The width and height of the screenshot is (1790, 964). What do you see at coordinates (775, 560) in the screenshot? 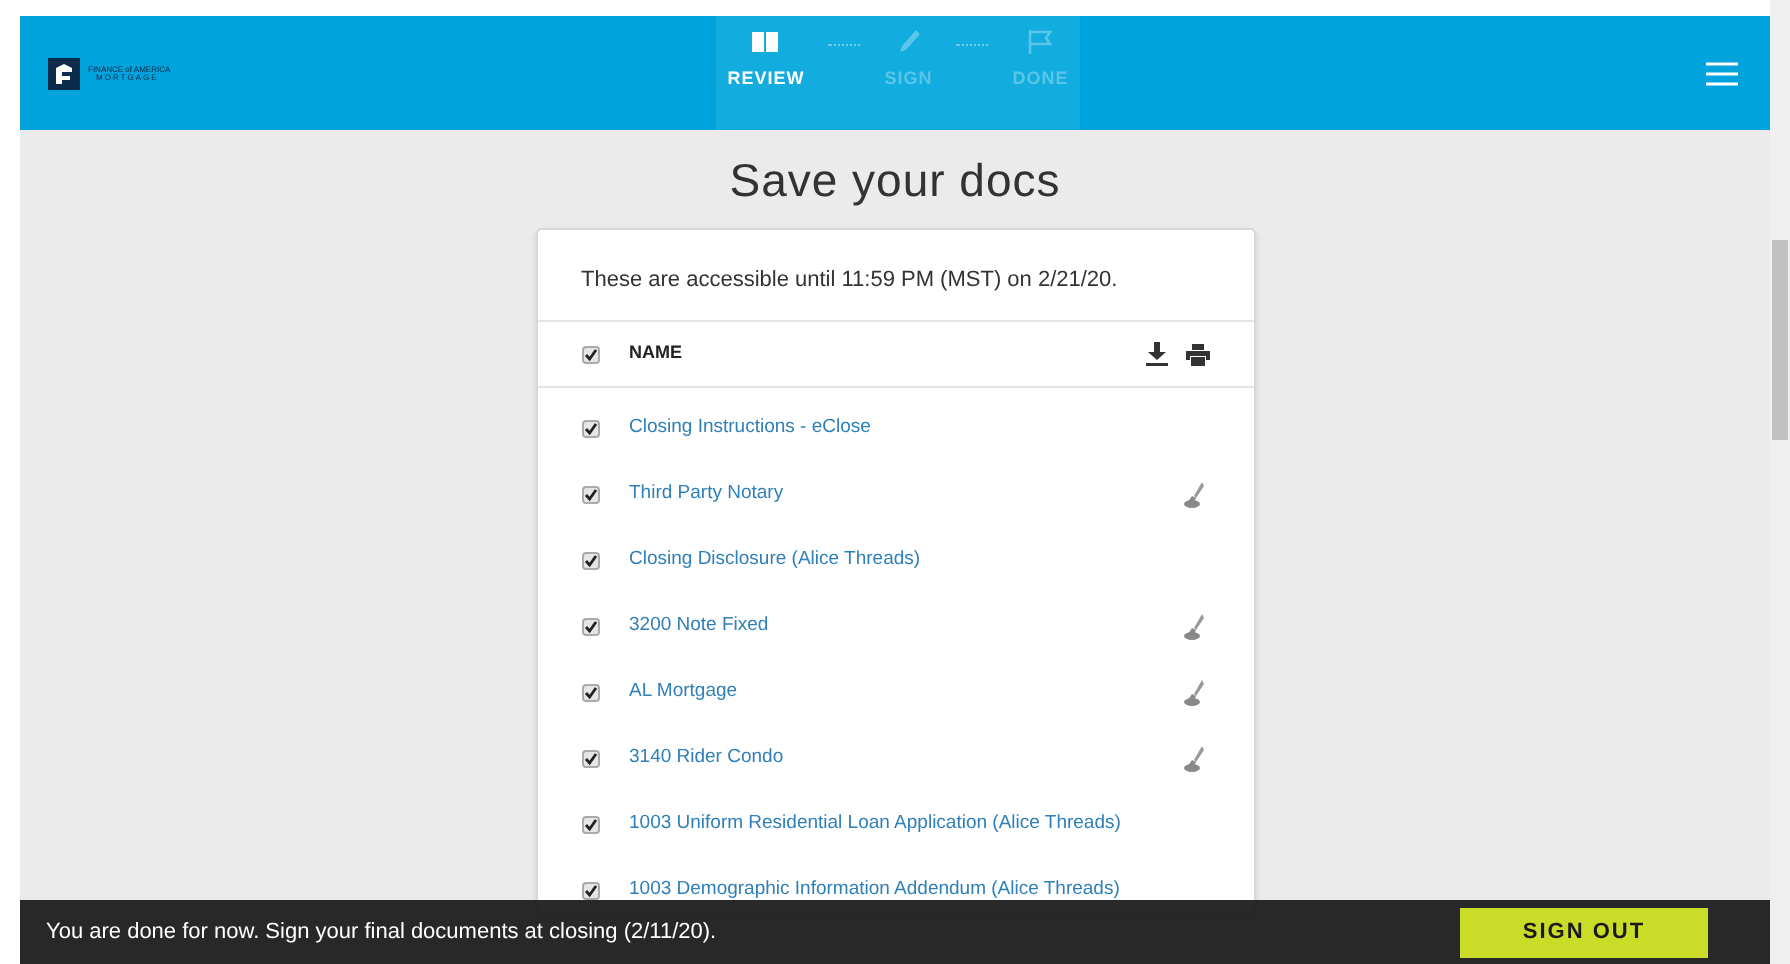
I see `document-link: Closing Disclosure (Alice Threads)` at bounding box center [775, 560].